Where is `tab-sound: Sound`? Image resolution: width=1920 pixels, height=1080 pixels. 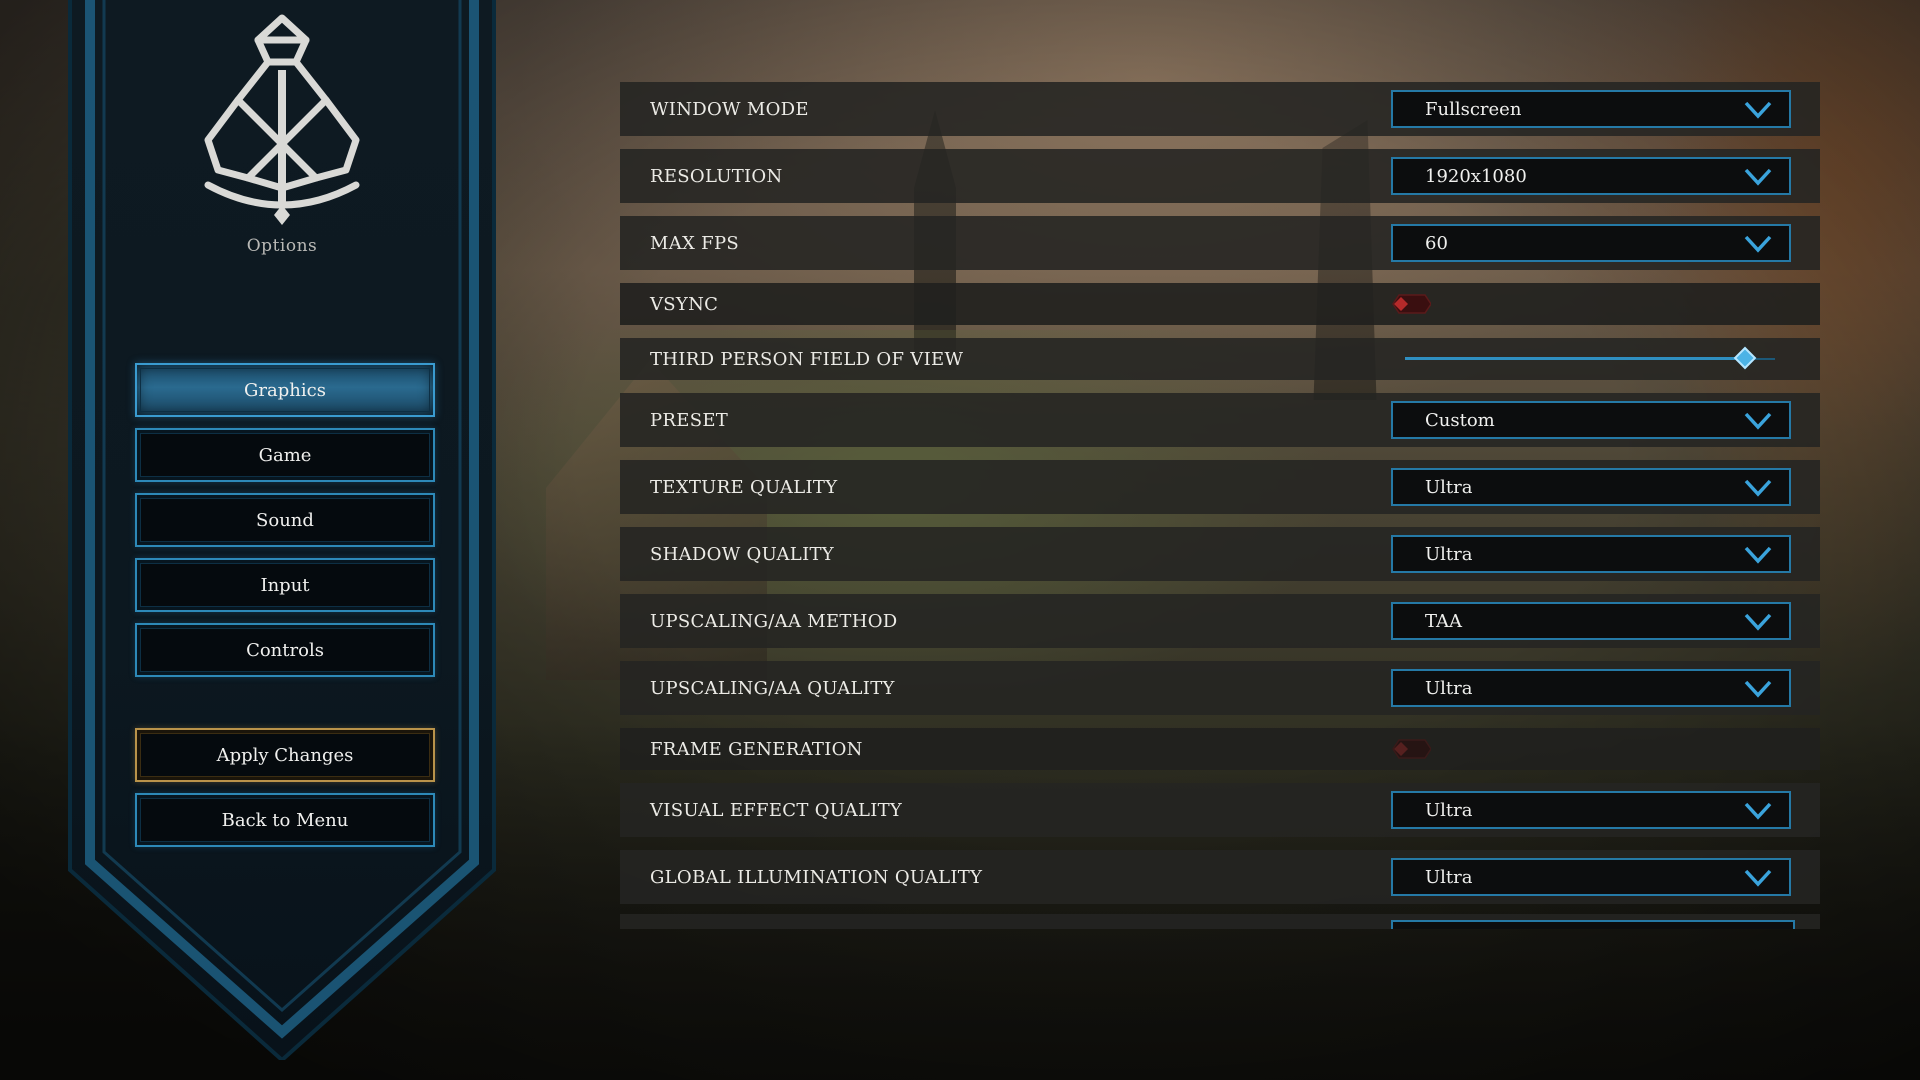
tab-sound: Sound is located at coordinates (285, 520).